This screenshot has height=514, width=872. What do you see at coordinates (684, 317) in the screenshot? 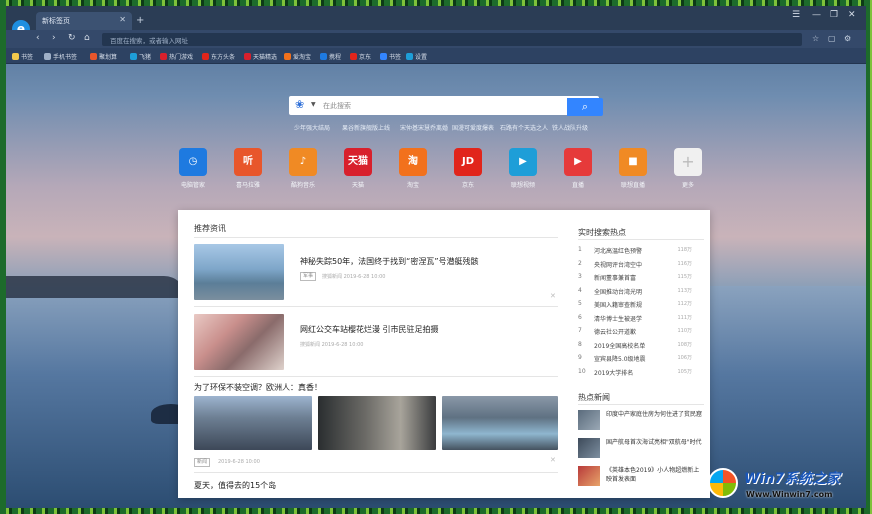
I see `rank-count: 111万` at bounding box center [684, 317].